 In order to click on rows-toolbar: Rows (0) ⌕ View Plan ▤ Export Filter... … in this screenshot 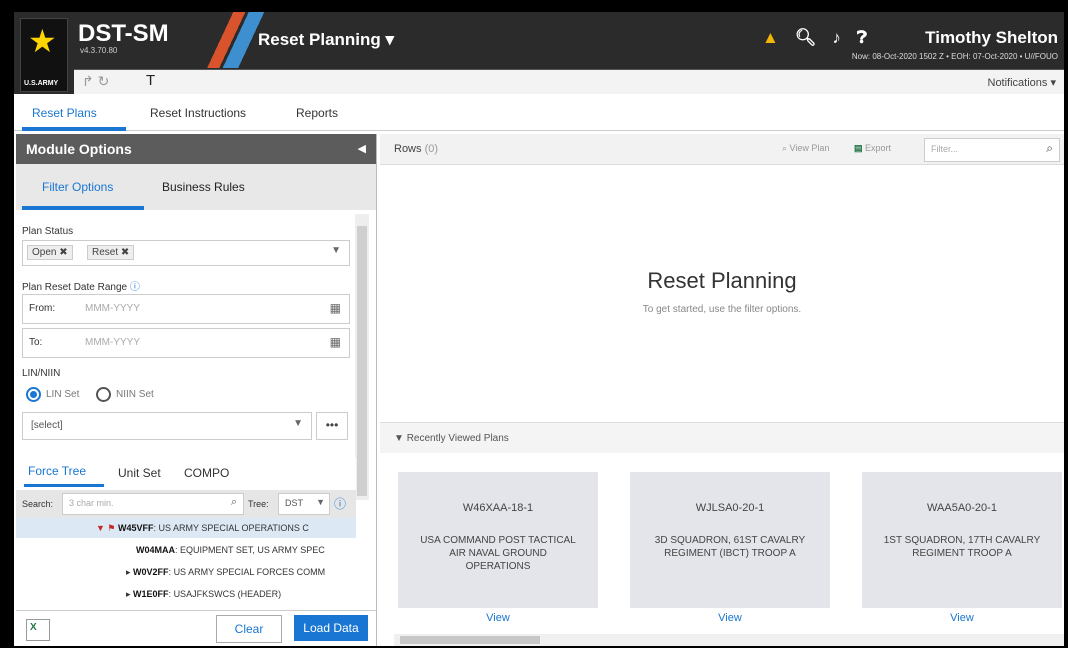, I will do `click(722, 149)`.